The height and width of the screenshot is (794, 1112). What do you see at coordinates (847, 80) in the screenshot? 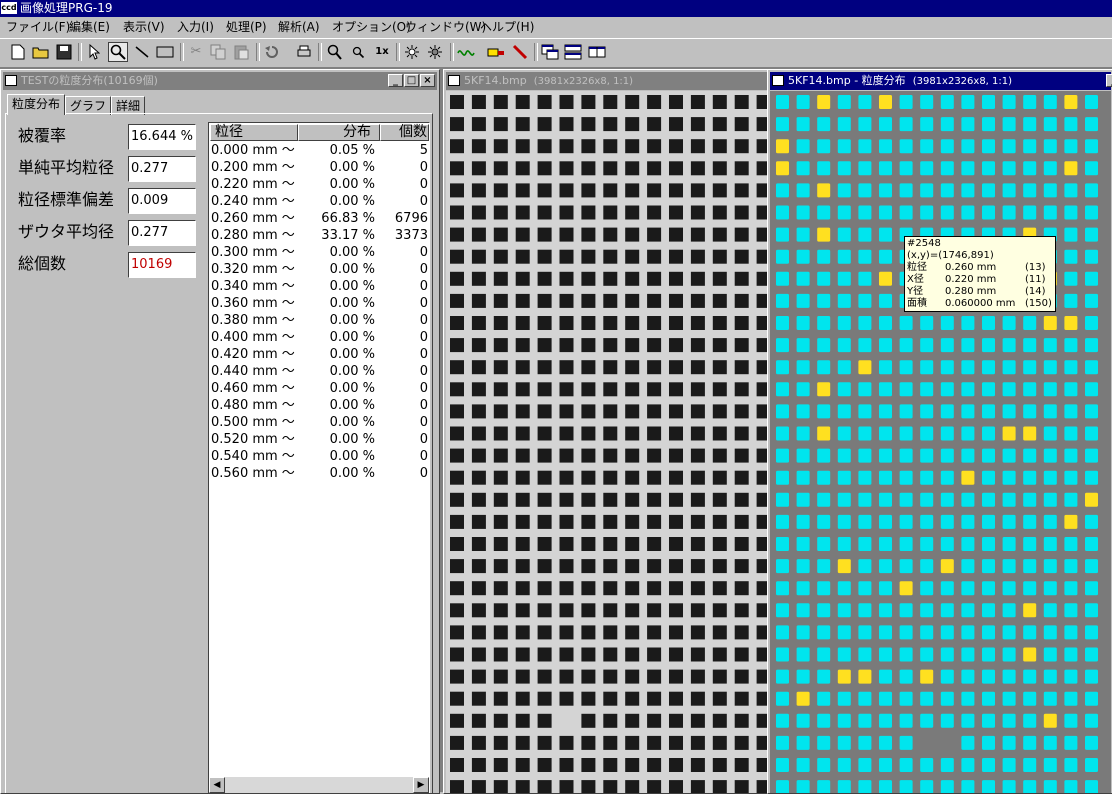
I see `result-image-title: 5KF14.bmp - 粒度分布` at bounding box center [847, 80].